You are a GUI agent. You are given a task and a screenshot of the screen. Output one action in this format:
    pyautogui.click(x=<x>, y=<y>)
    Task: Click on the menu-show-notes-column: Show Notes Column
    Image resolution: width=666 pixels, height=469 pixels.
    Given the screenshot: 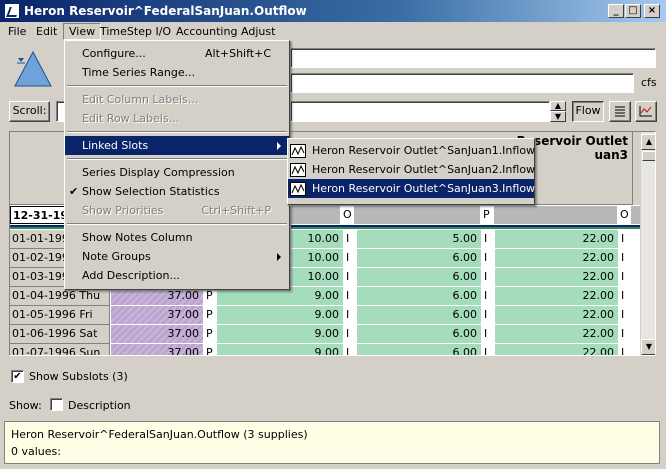 What is the action you would take?
    pyautogui.click(x=177, y=237)
    